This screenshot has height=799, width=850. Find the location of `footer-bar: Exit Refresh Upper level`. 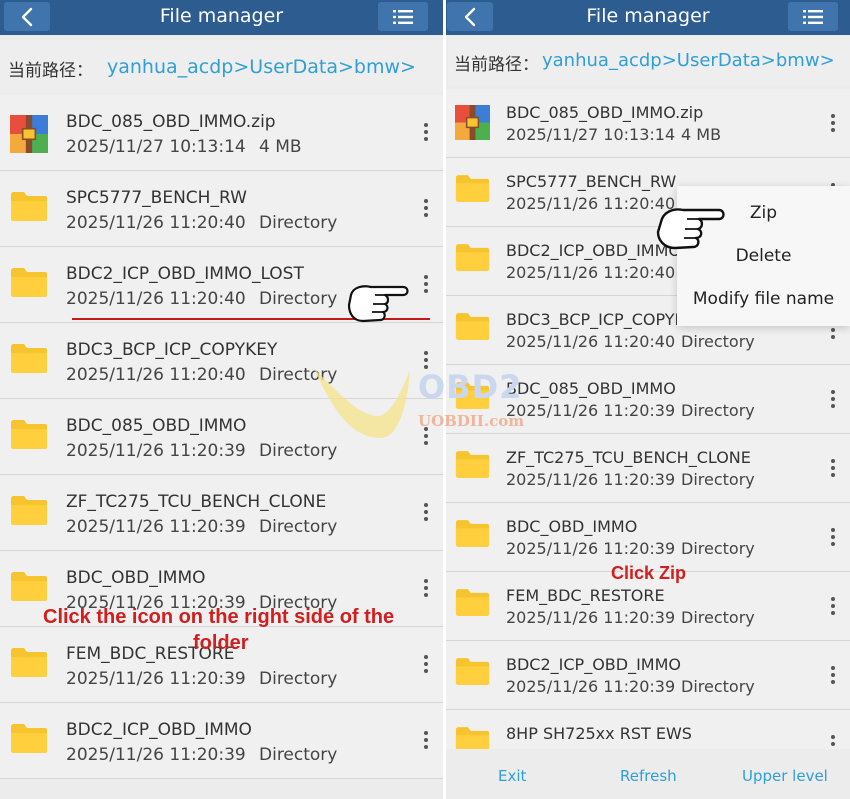

footer-bar: Exit Refresh Upper level is located at coordinates (648, 774).